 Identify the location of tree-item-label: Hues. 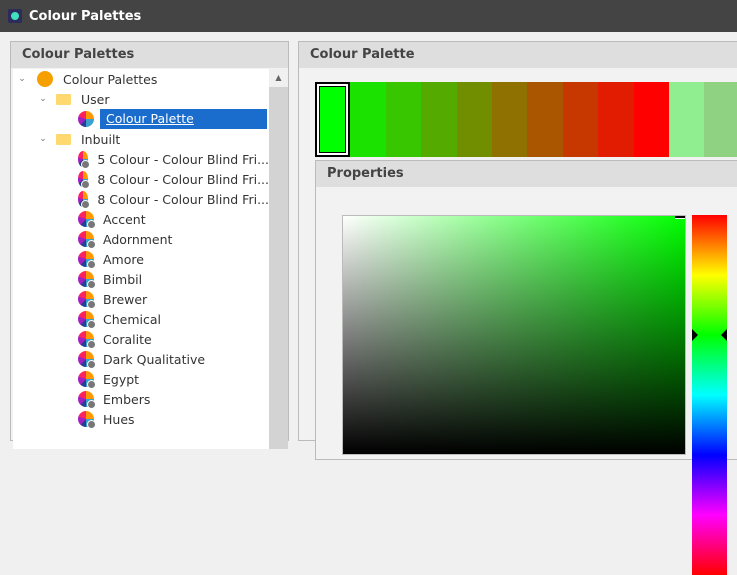
(119, 419).